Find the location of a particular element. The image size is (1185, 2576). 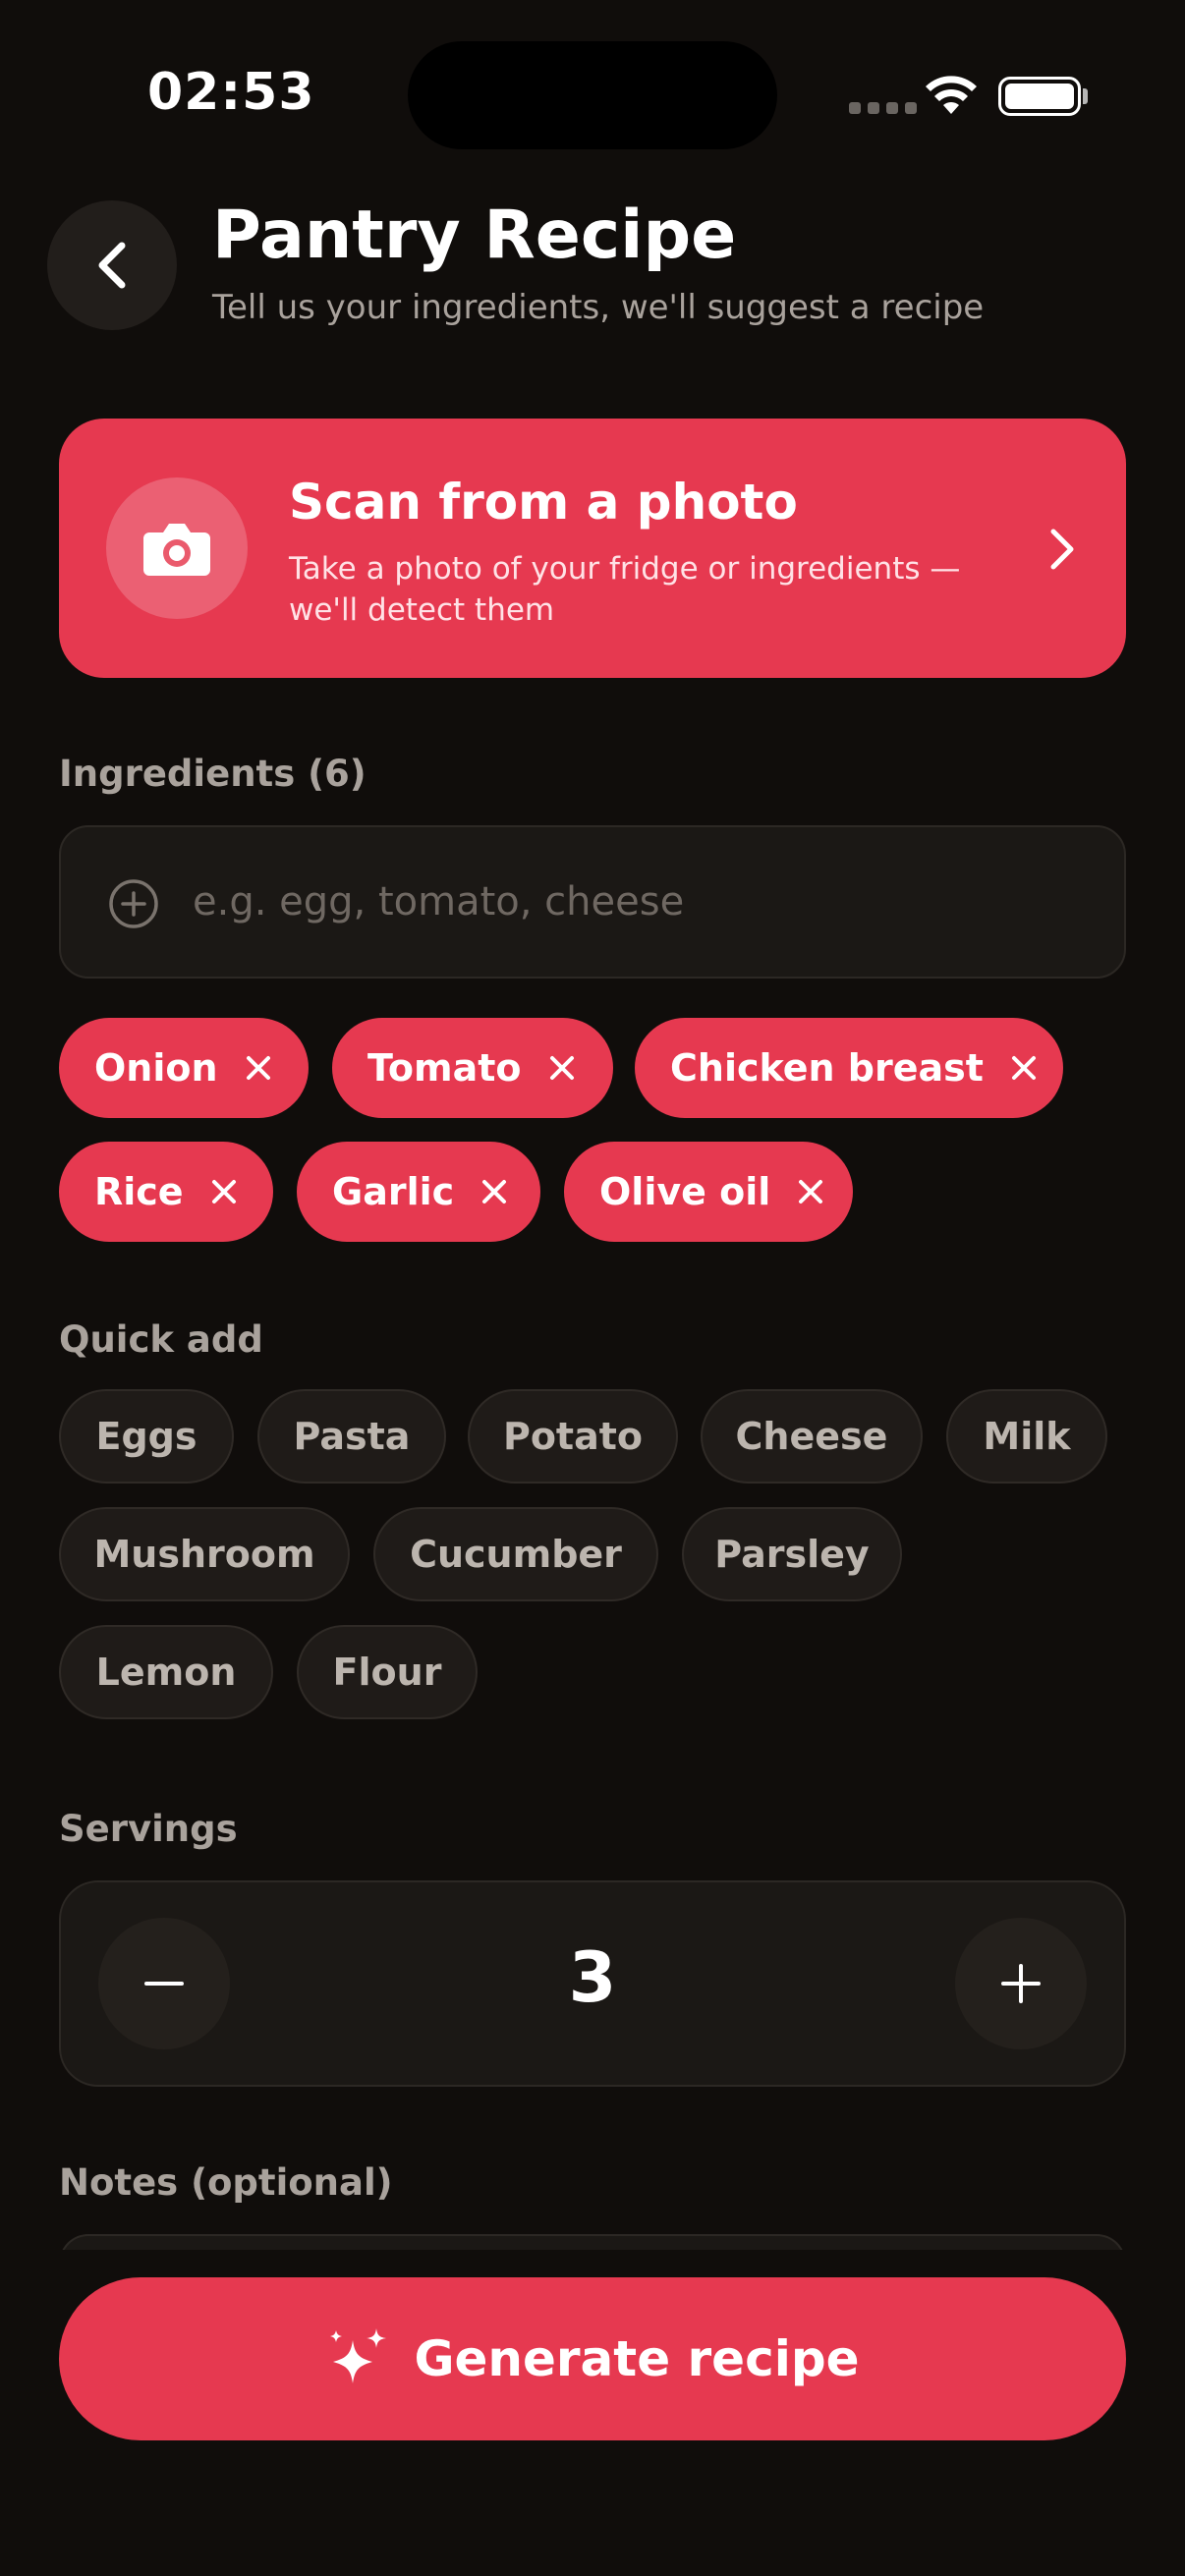

ingredient-input is located at coordinates (635, 902).